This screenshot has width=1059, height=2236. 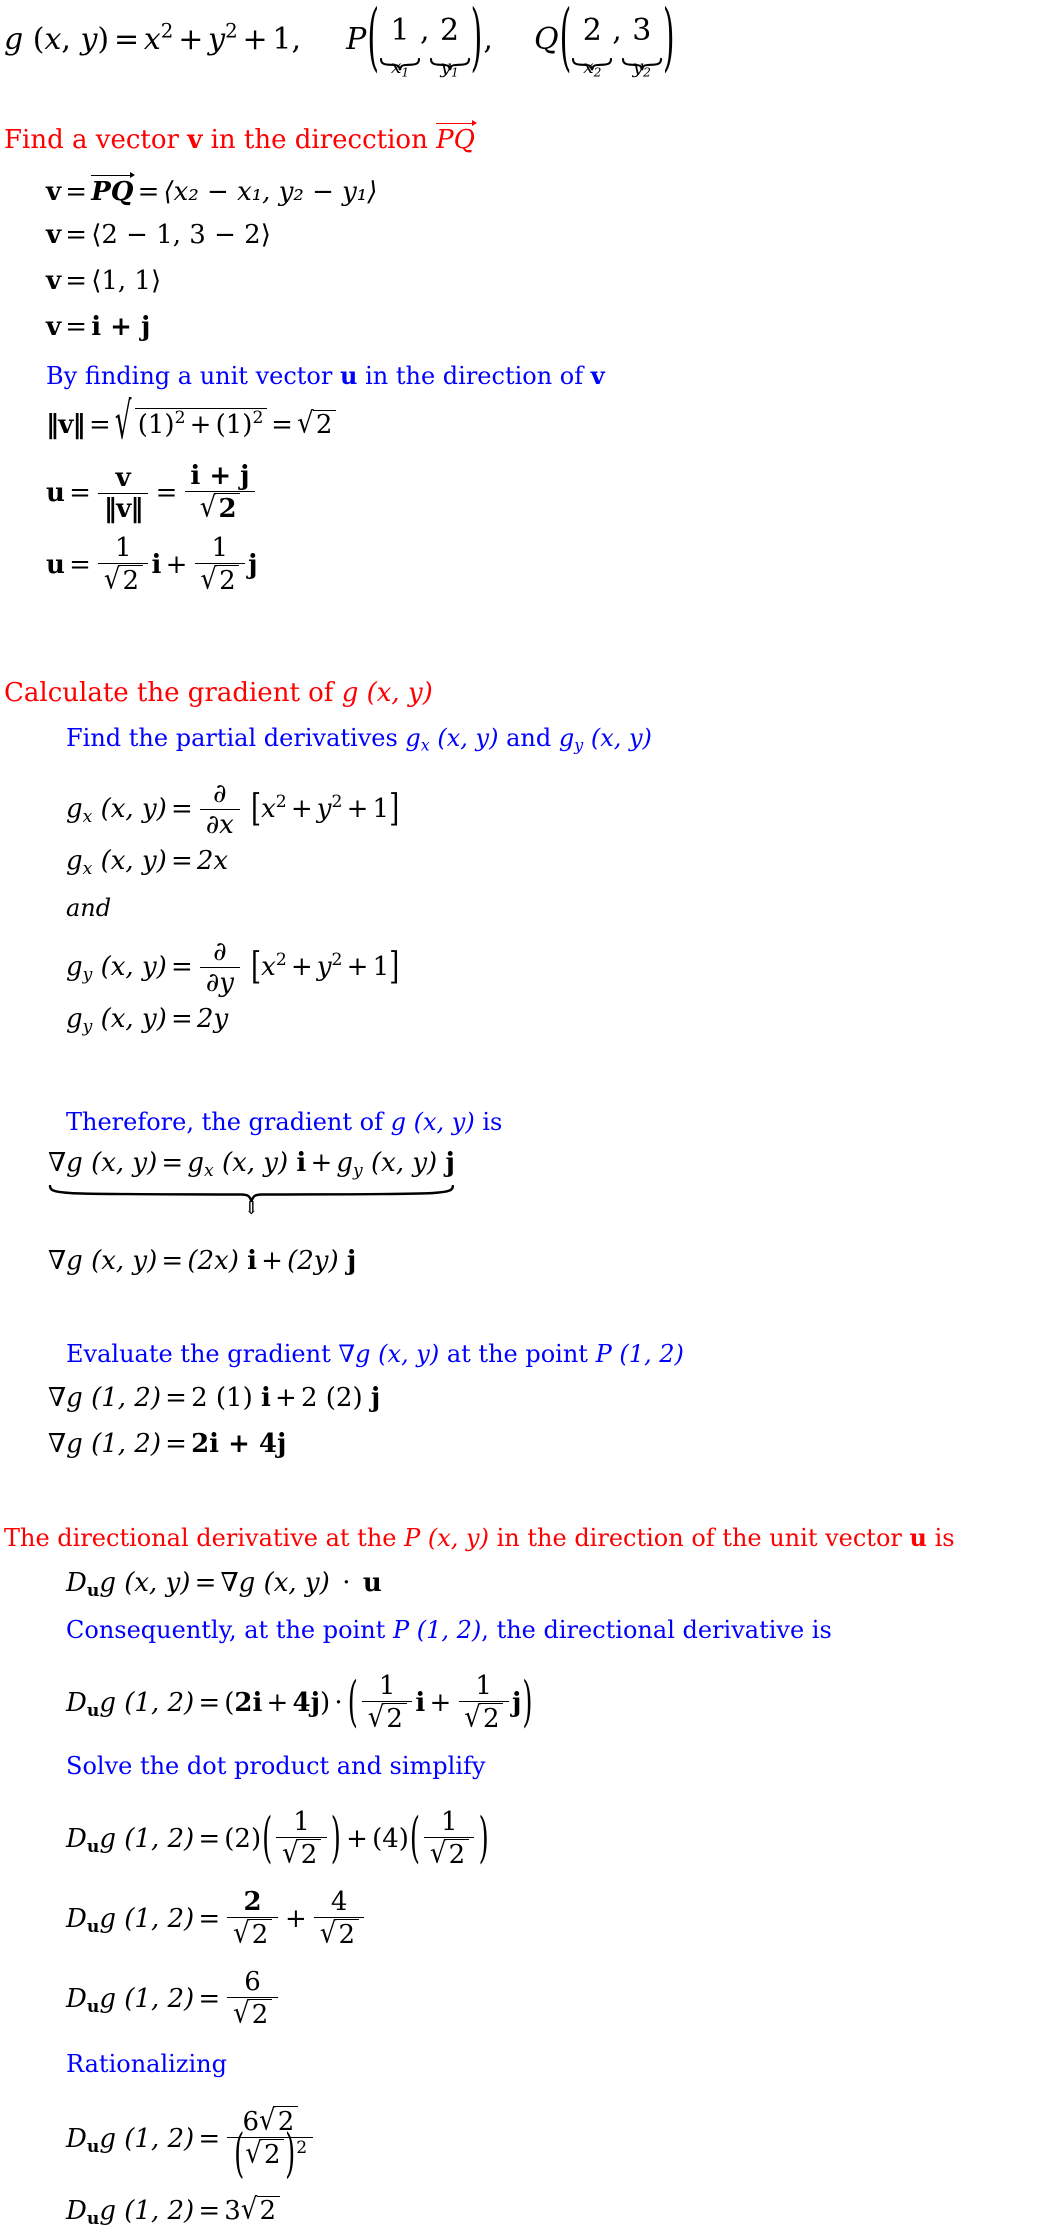 I want to click on and-word: and, so click(x=529, y=738).